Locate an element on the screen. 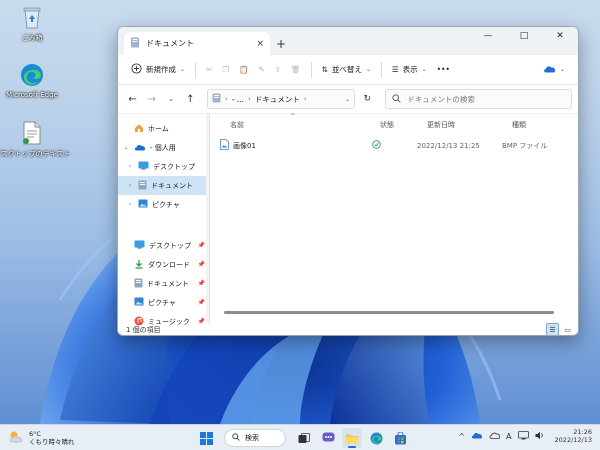 The width and height of the screenshot is (600, 450). chat-icon is located at coordinates (328, 437).